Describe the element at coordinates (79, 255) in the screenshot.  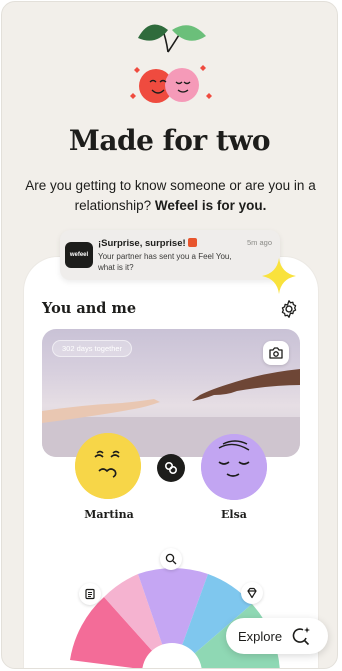
I see `app-logo: wefeel` at that location.